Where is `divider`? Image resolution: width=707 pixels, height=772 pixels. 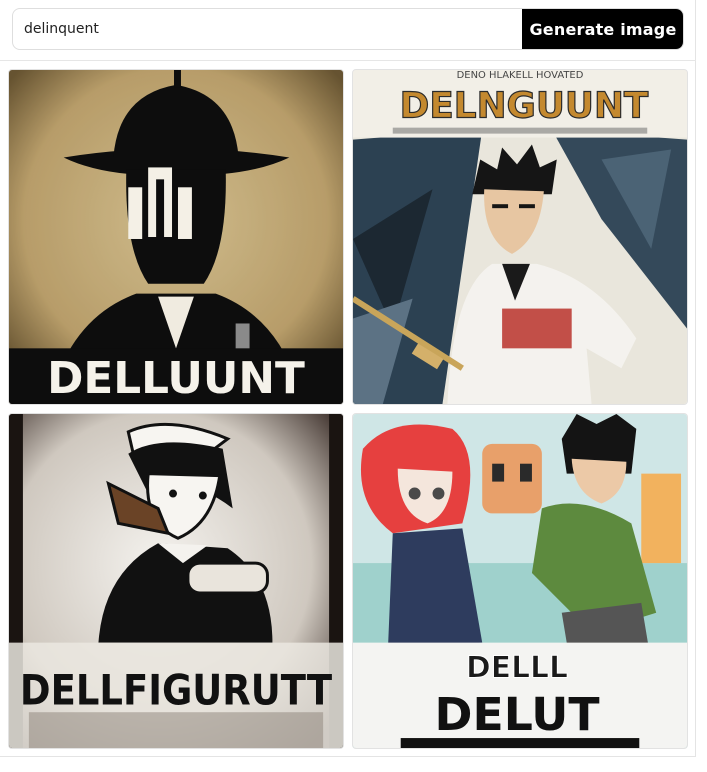
divider is located at coordinates (348, 60).